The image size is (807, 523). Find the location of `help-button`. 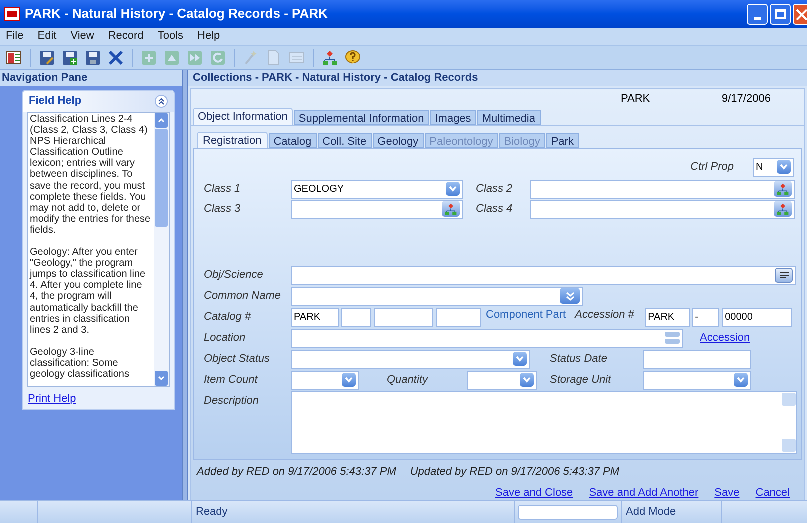

help-button is located at coordinates (353, 58).